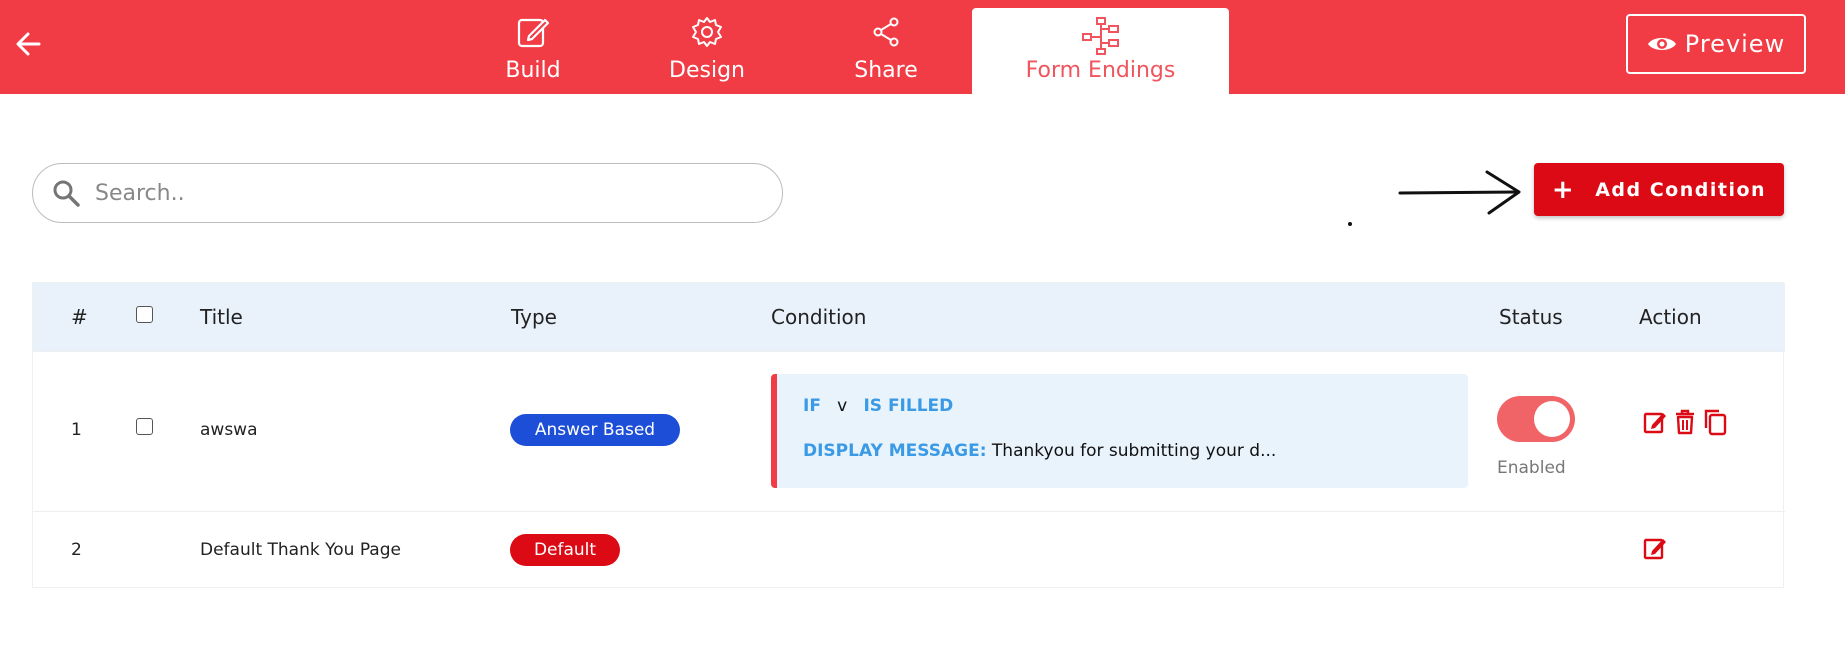 This screenshot has height=652, width=1845. I want to click on condition-rule: IF v IS FILLED, so click(878, 406).